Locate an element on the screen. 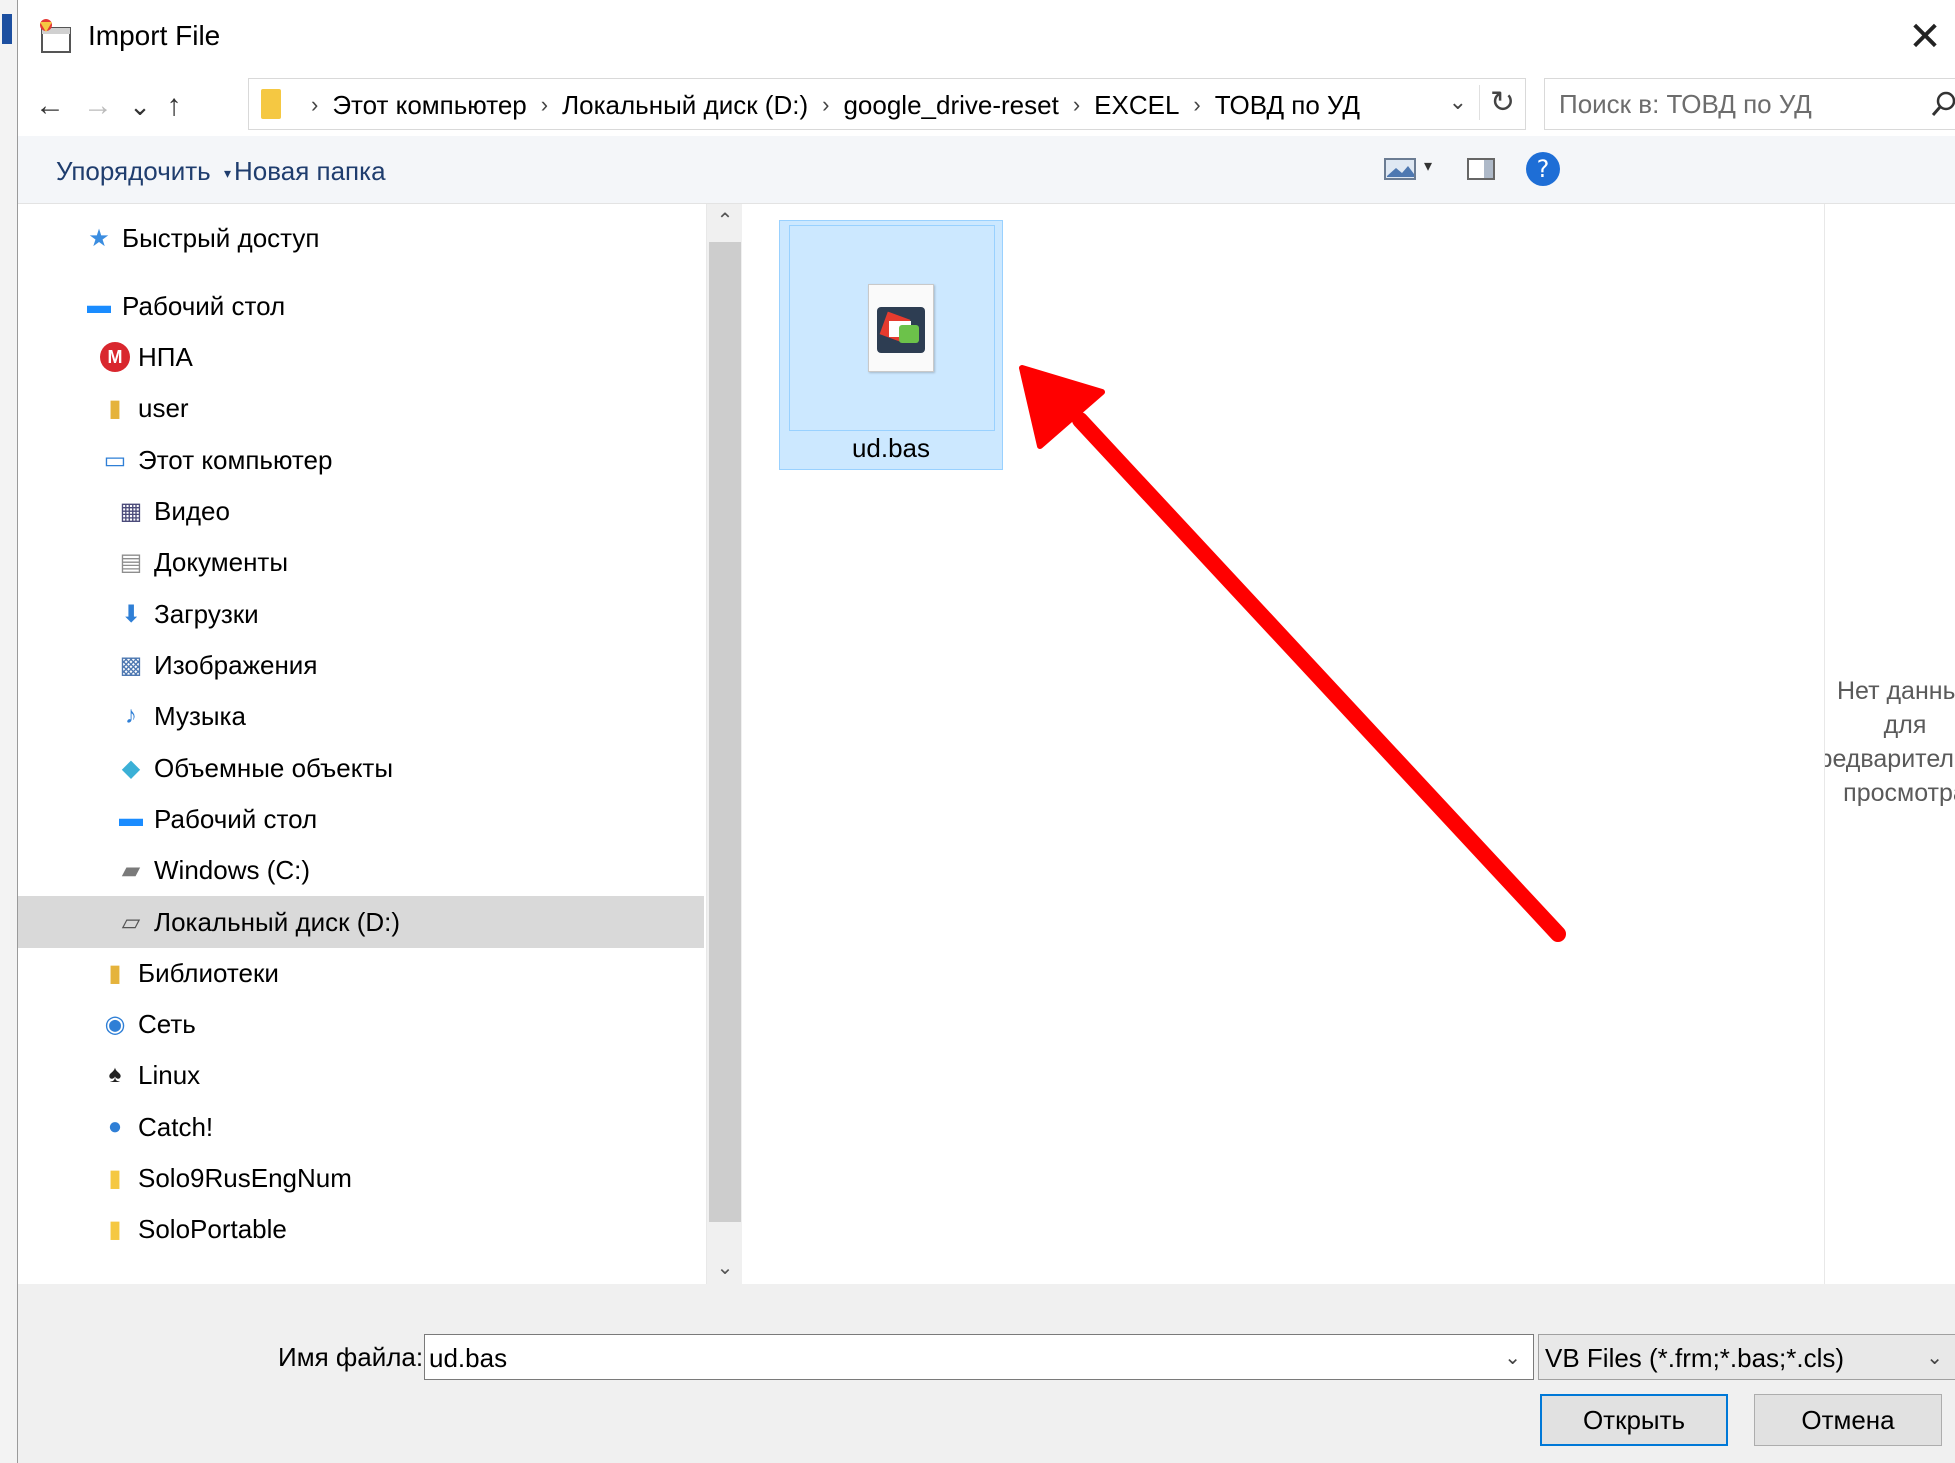 Image resolution: width=1955 pixels, height=1463 pixels. scroll-down-icon: ⌄ is located at coordinates (725, 1267).